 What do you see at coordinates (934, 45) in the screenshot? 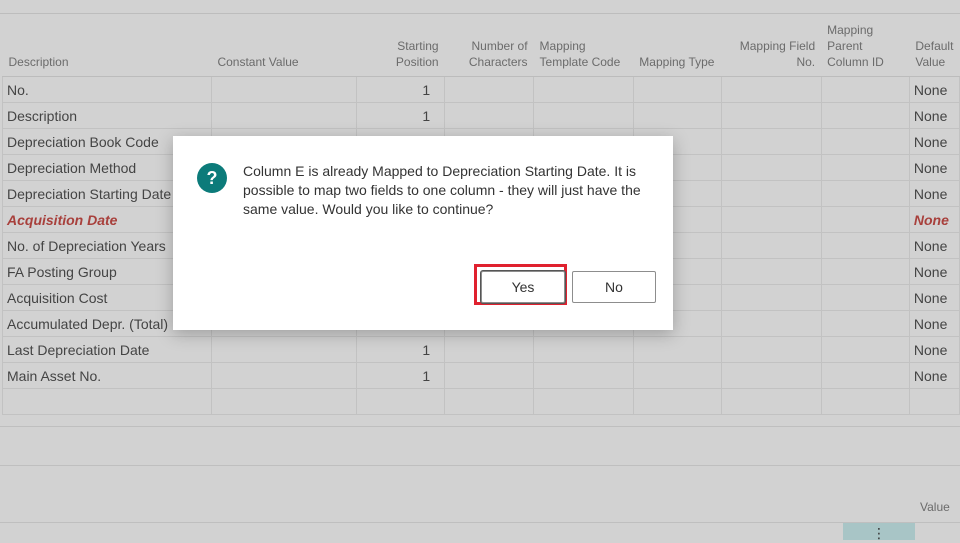
I see `col-header-default-value: Default Value` at bounding box center [934, 45].